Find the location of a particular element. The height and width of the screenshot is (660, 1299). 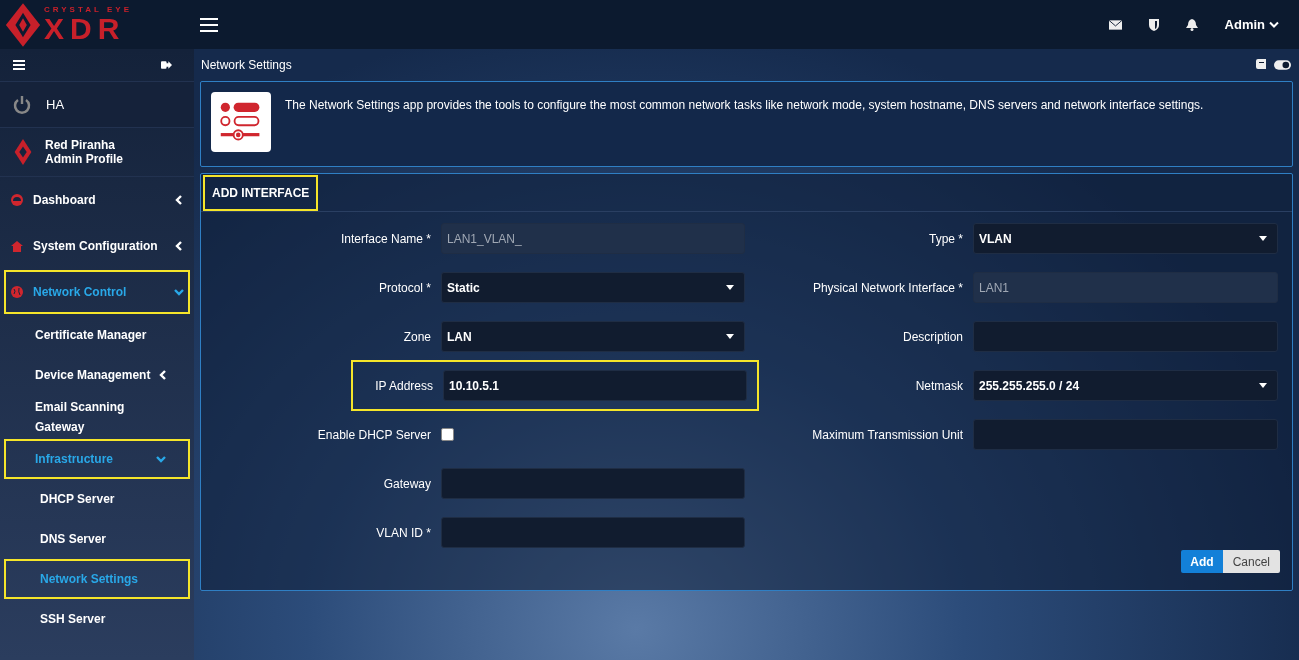

add-button: Add is located at coordinates (1202, 561).